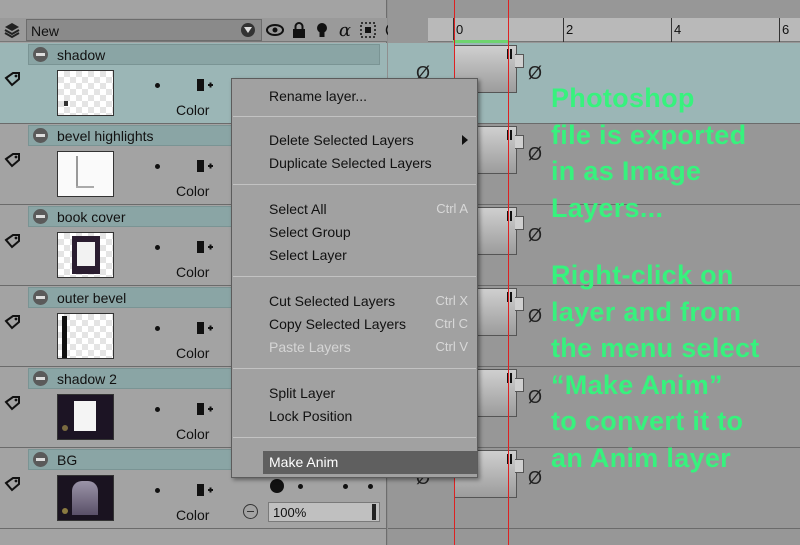 This screenshot has width=800, height=545. I want to click on submenu-arrow-icon, so click(465, 140).